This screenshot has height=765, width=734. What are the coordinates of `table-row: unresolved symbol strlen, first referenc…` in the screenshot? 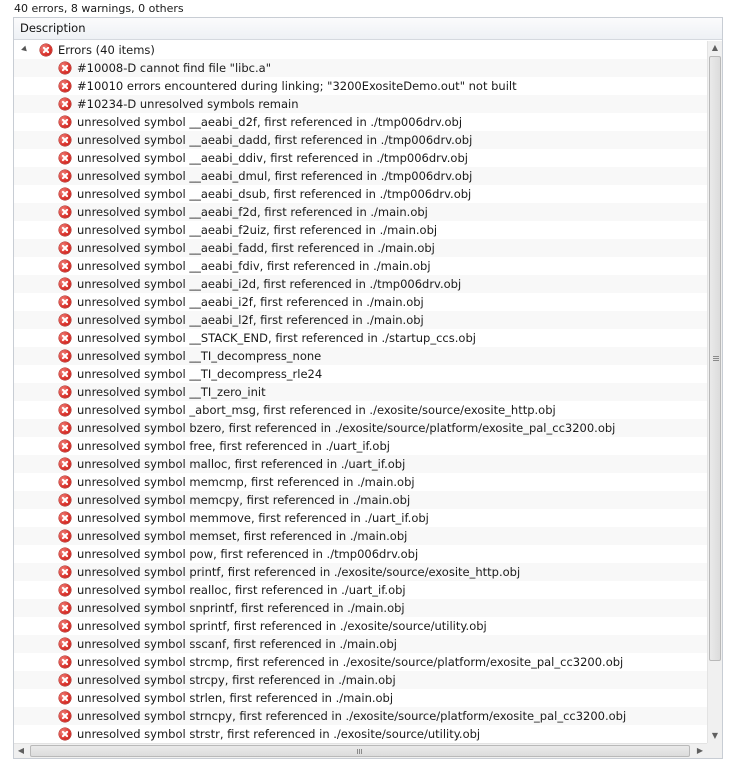 It's located at (360, 698).